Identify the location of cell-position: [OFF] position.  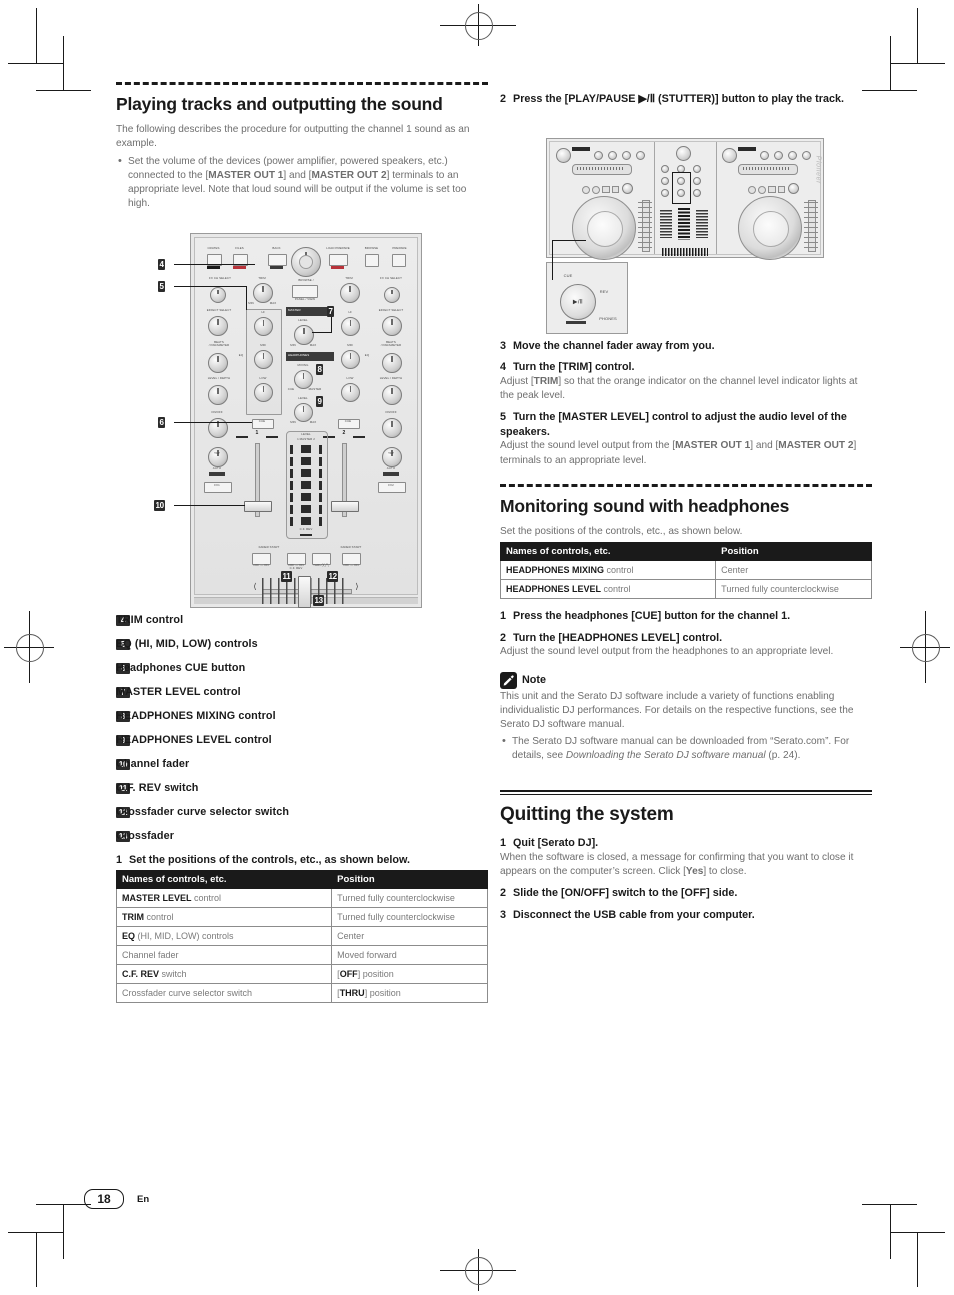
(409, 973).